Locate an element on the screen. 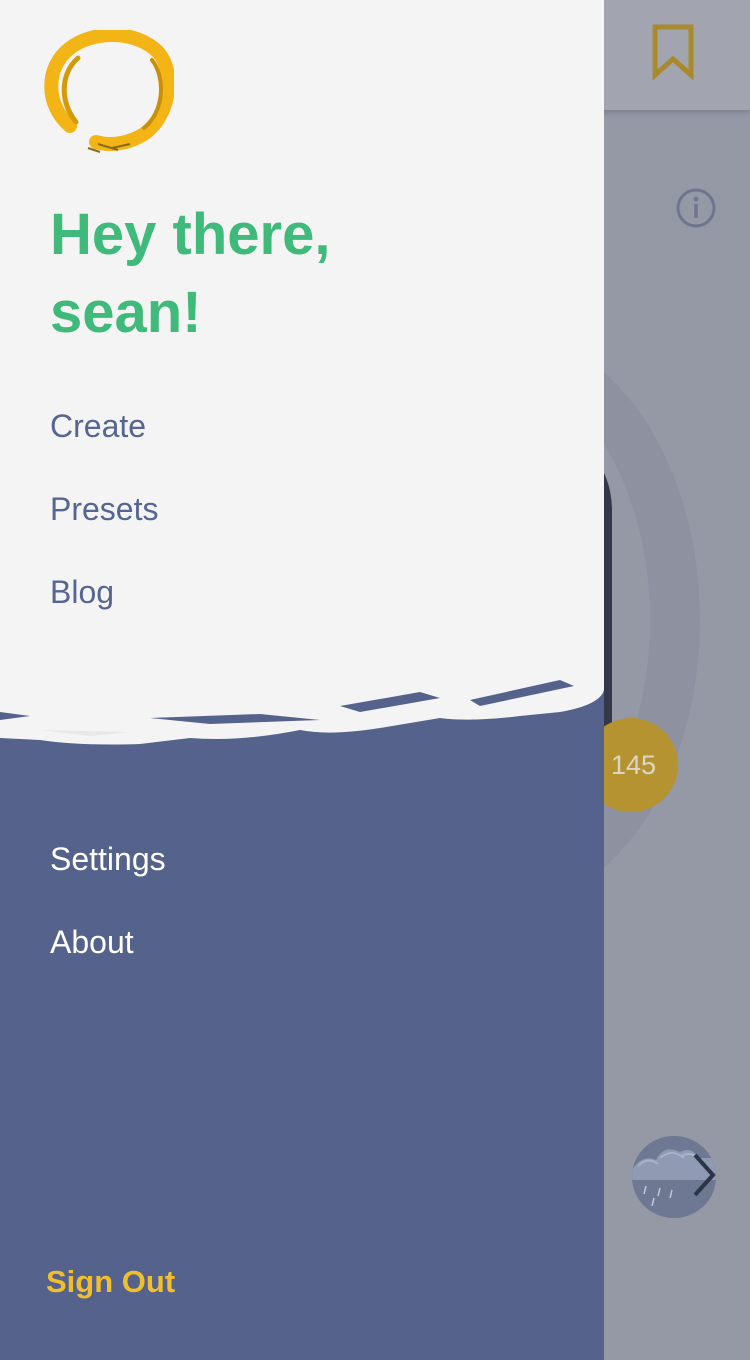  menu-item-presets: Presets is located at coordinates (104, 509).